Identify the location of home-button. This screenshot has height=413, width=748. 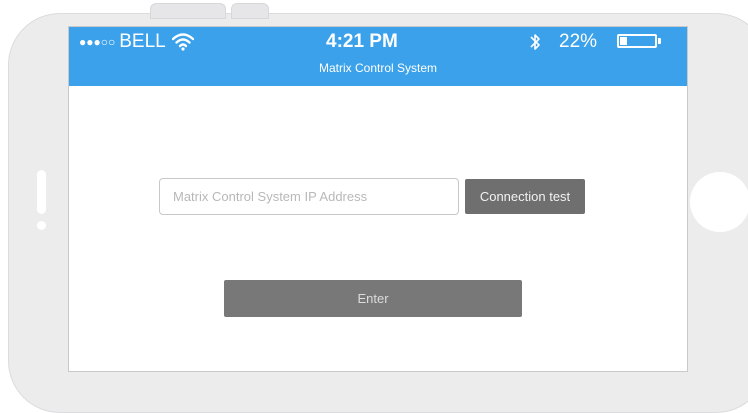
(719, 202).